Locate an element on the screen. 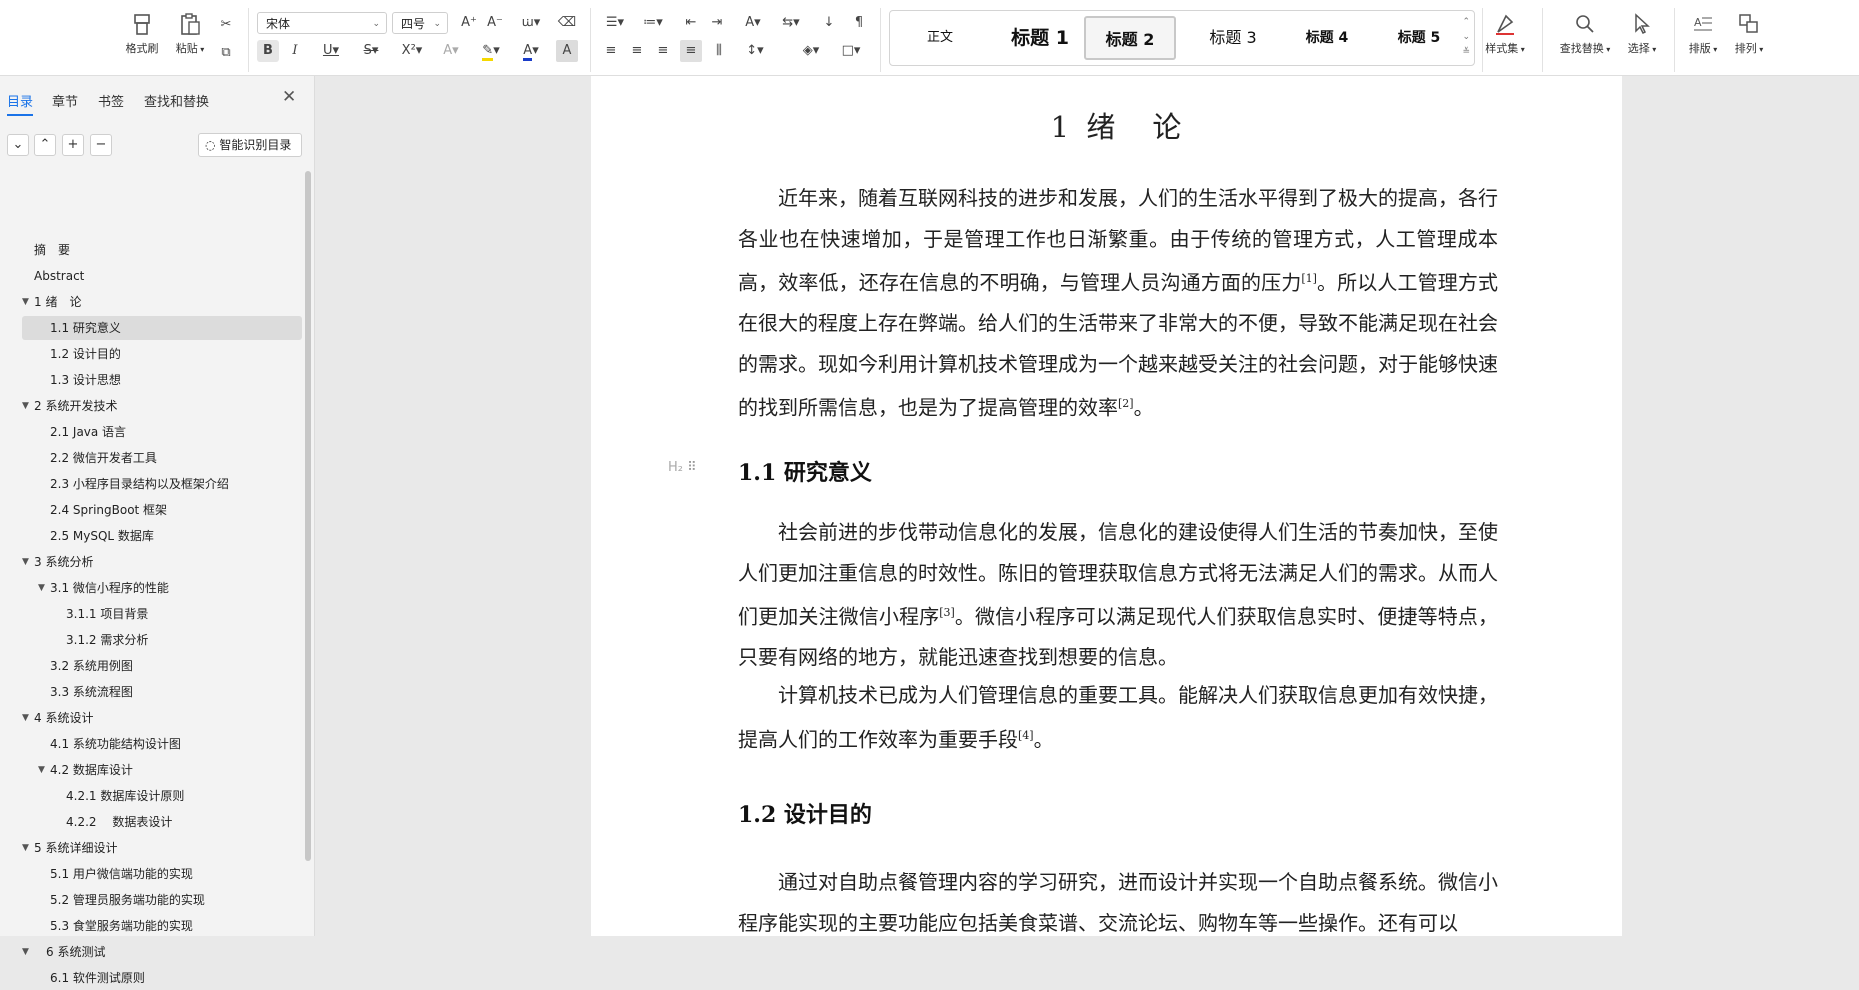 The width and height of the screenshot is (1859, 990). align-right-icon: ≡ is located at coordinates (663, 51).